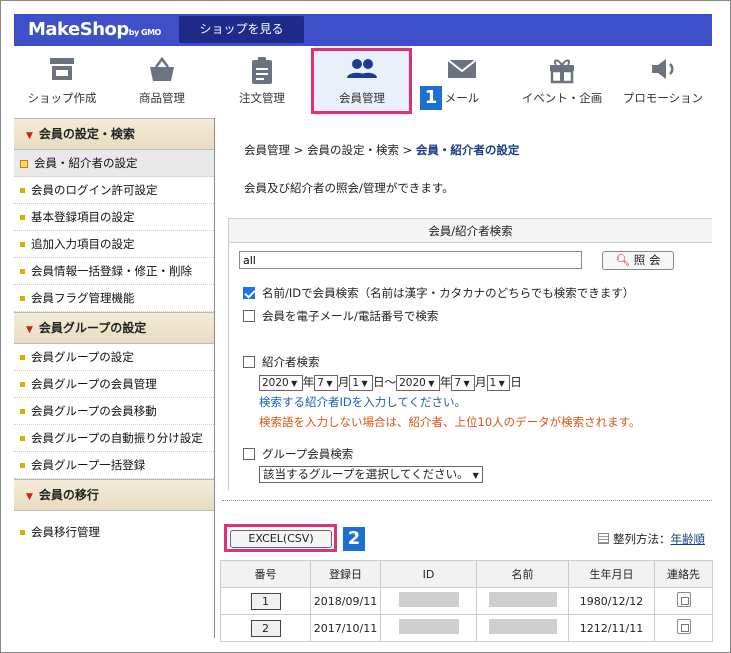 This screenshot has width=731, height=653. What do you see at coordinates (162, 71) in the screenshot?
I see `basket-icon` at bounding box center [162, 71].